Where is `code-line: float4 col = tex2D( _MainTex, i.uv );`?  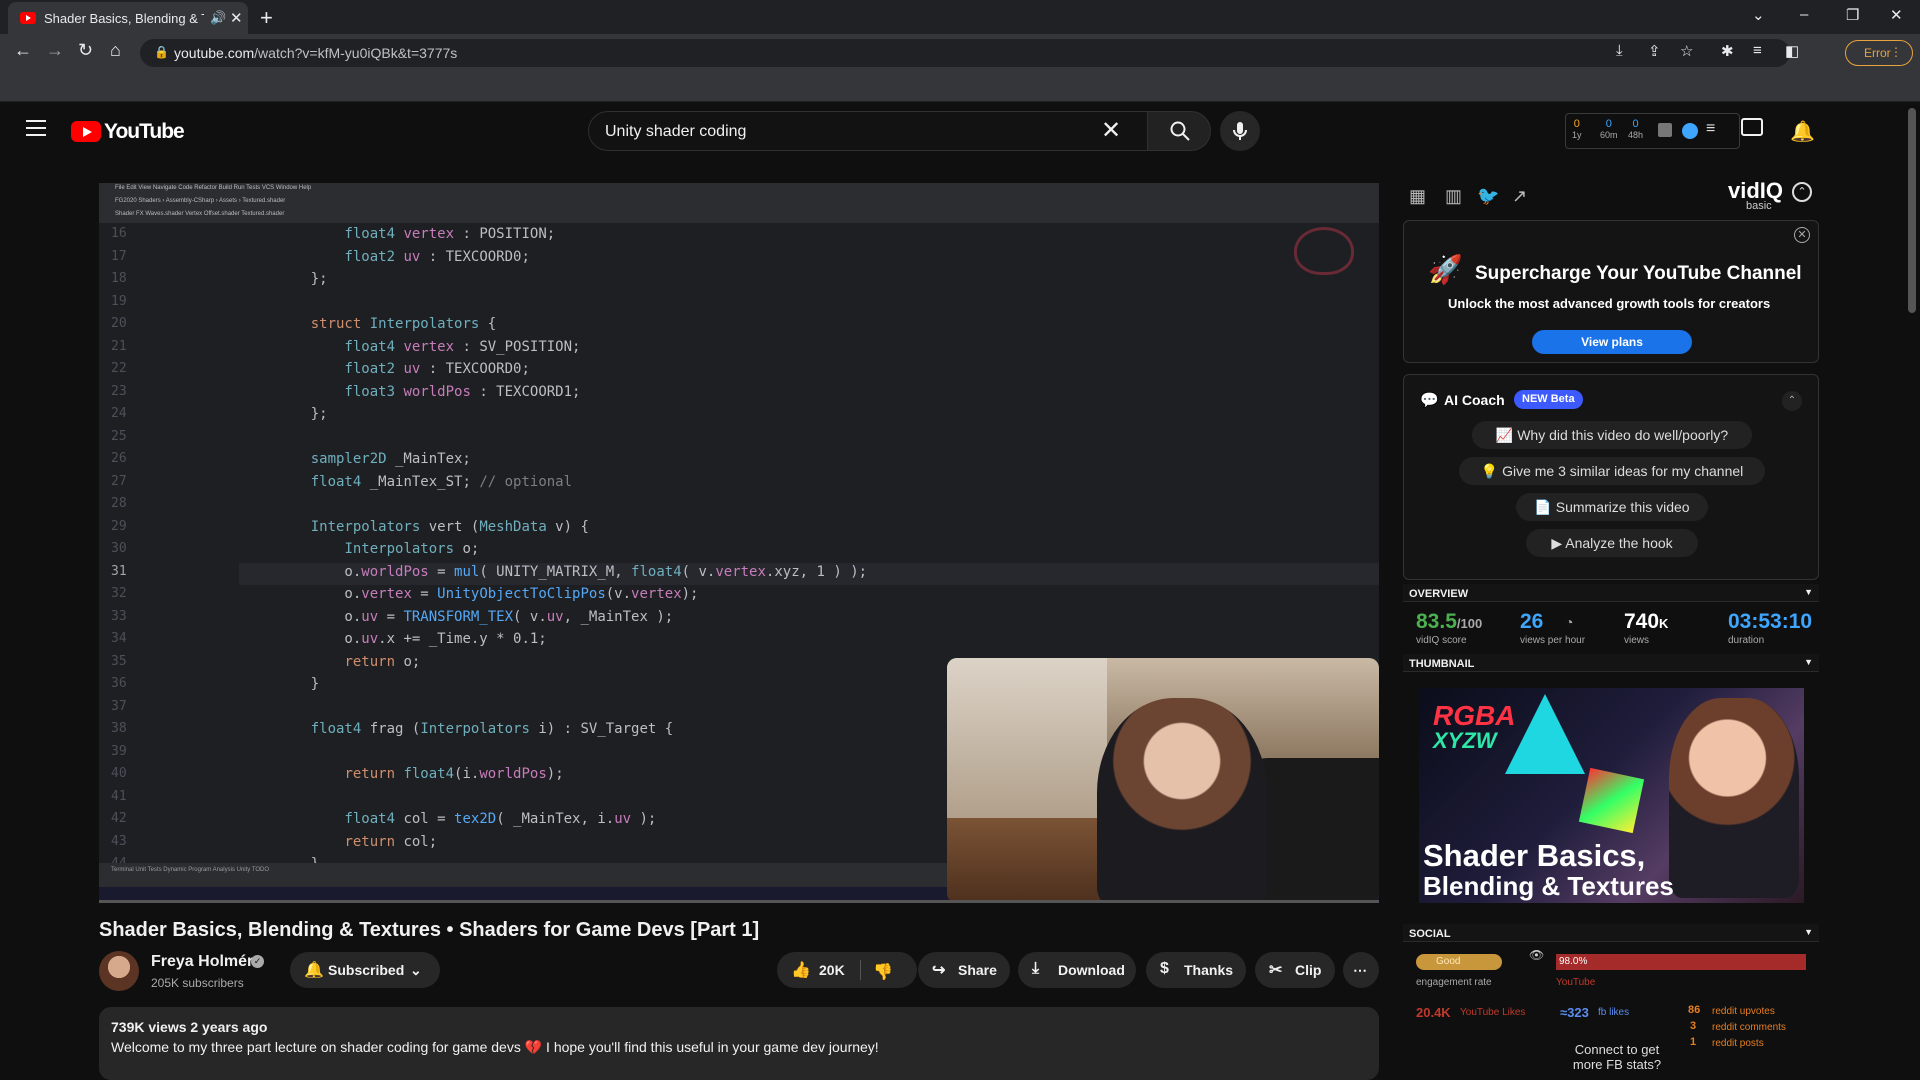 code-line: float4 col = tex2D( _MainTex, i.uv ); is located at coordinates (466, 819).